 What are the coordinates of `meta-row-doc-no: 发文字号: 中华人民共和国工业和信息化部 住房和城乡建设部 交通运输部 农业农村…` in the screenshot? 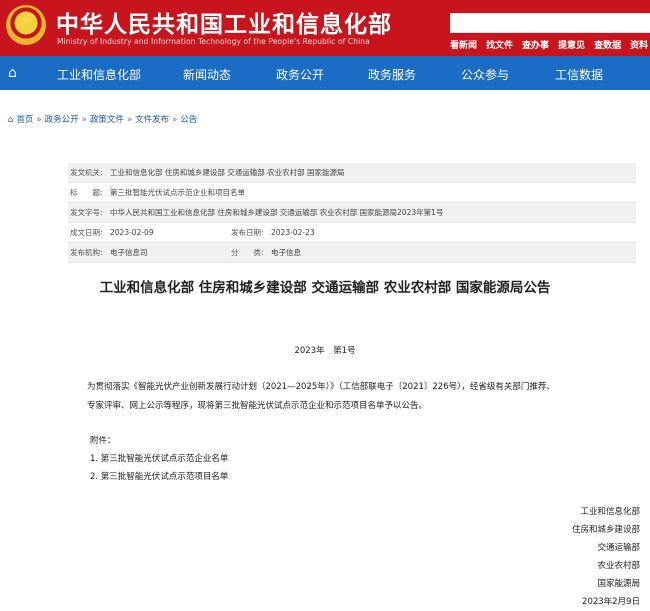 It's located at (352, 213).